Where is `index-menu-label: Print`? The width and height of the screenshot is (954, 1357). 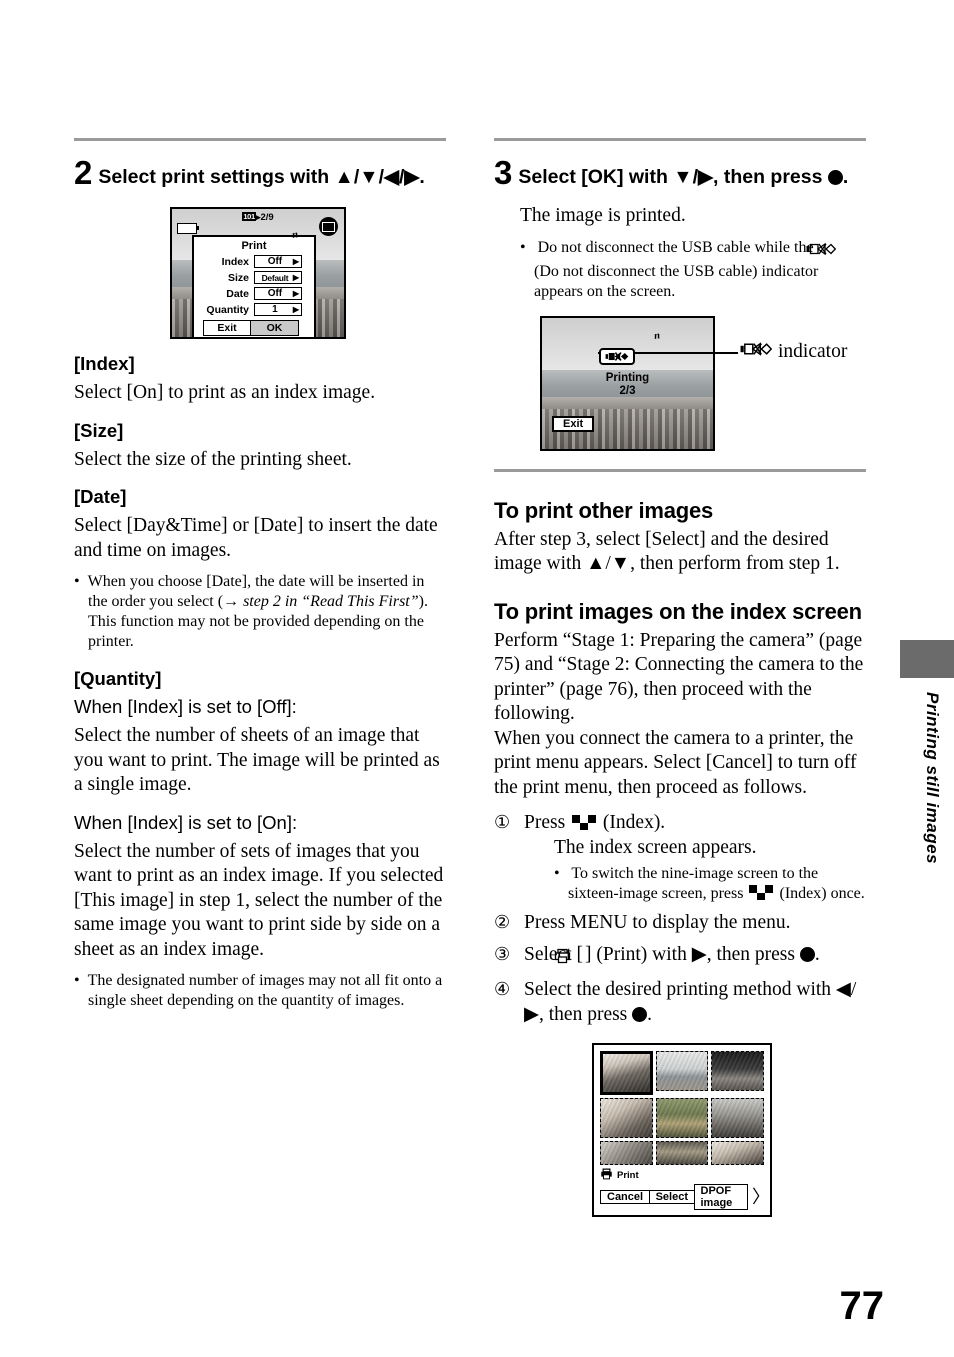 index-menu-label: Print is located at coordinates (682, 1174).